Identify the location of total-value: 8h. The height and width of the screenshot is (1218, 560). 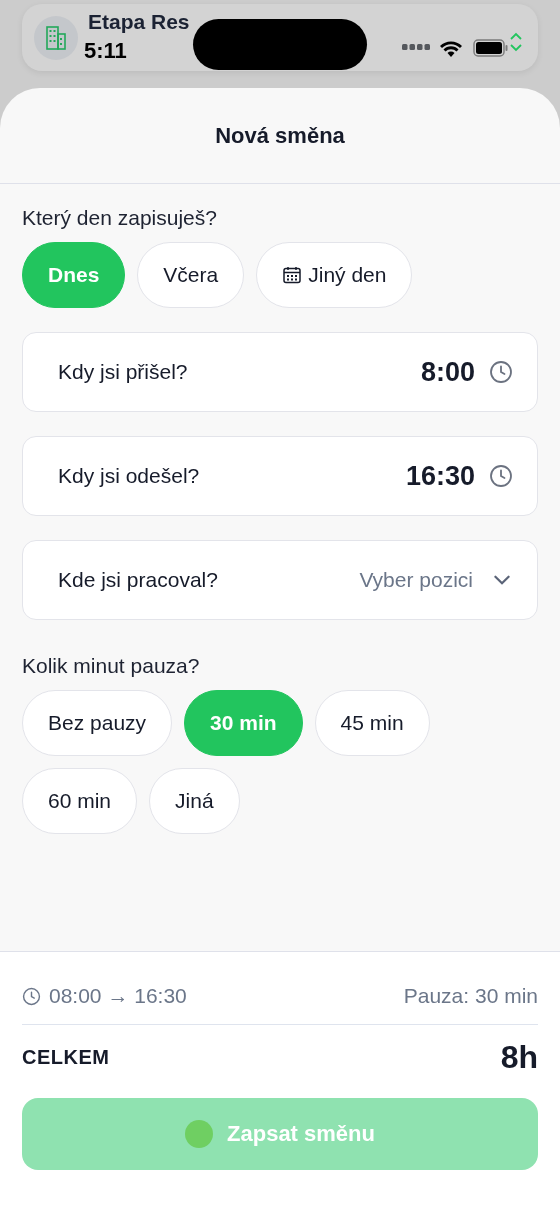
(519, 1057).